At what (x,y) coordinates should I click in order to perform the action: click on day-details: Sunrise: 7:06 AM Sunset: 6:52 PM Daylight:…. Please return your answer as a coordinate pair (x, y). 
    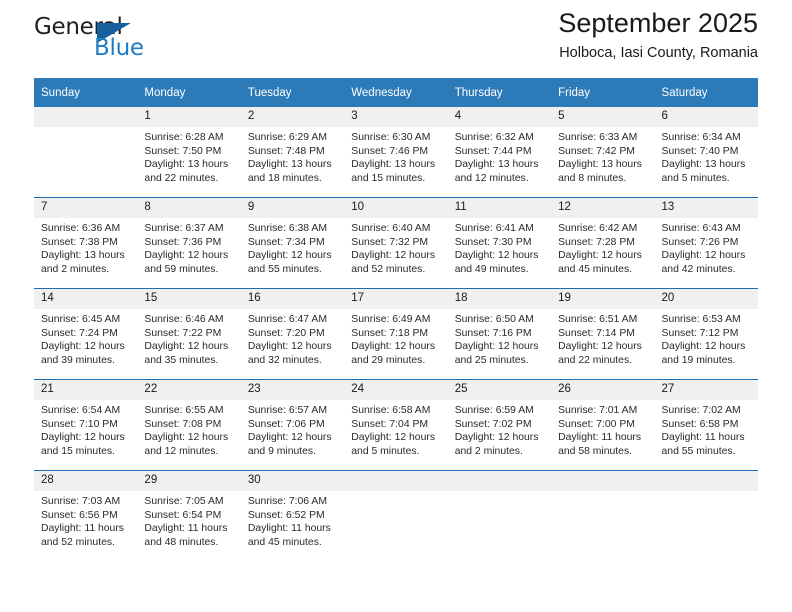
    Looking at the image, I should click on (292, 520).